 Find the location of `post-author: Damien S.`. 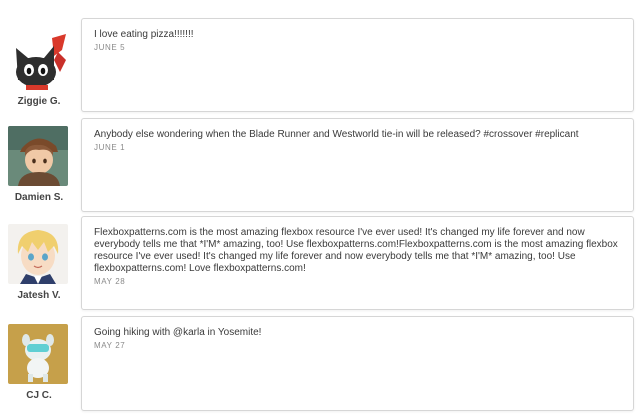

post-author: Damien S. is located at coordinates (39, 164).